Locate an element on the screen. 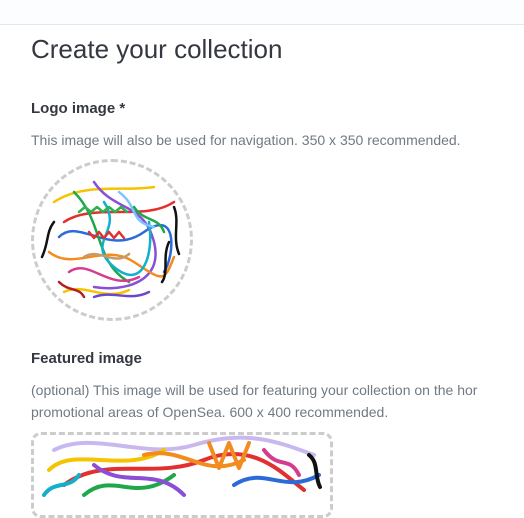 This screenshot has width=524, height=518. page-title: Create your collection is located at coordinates (157, 49).